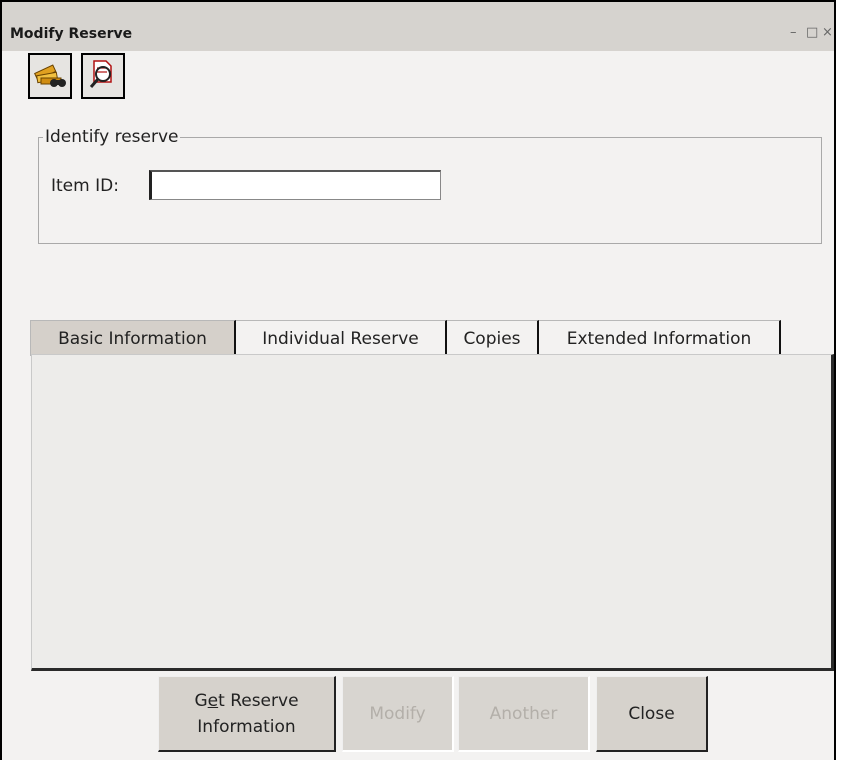 The image size is (843, 760). I want to click on get-reserve-information-label: Get Reserve Information, so click(246, 713).